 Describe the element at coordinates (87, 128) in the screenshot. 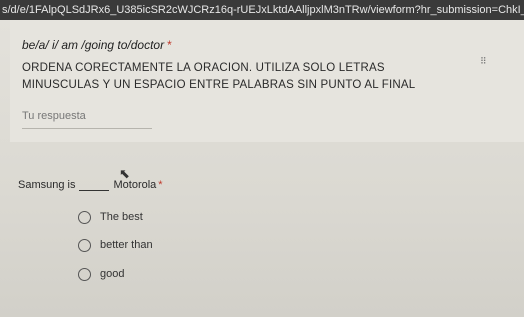

I see `answer-underline` at that location.